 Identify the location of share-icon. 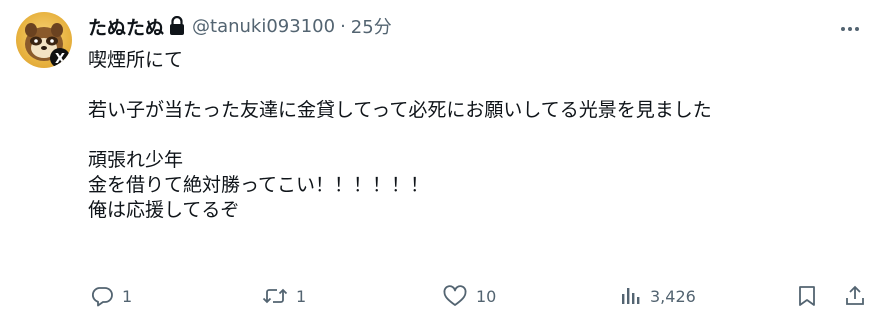
(855, 296).